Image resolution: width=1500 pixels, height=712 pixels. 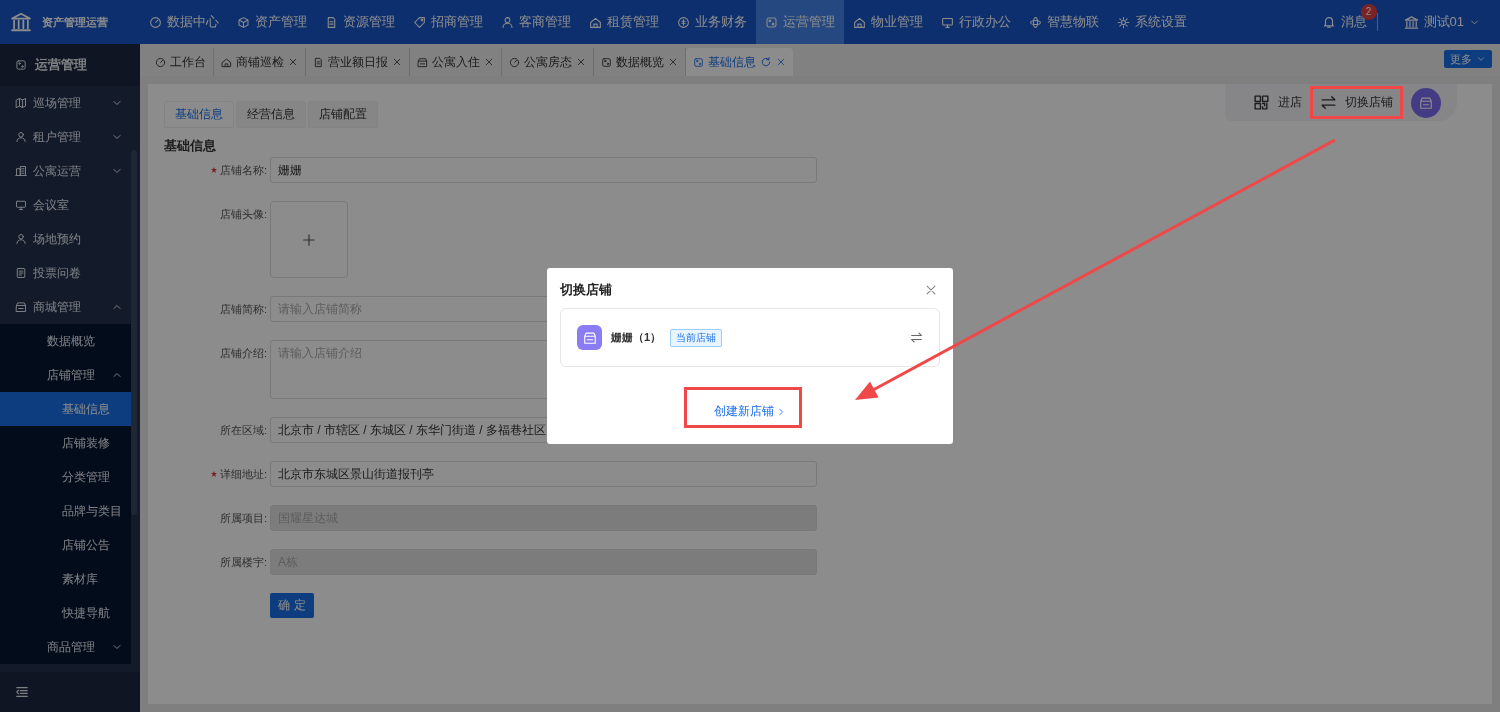 What do you see at coordinates (243, 309) in the screenshot?
I see `field-label: 店铺简称:` at bounding box center [243, 309].